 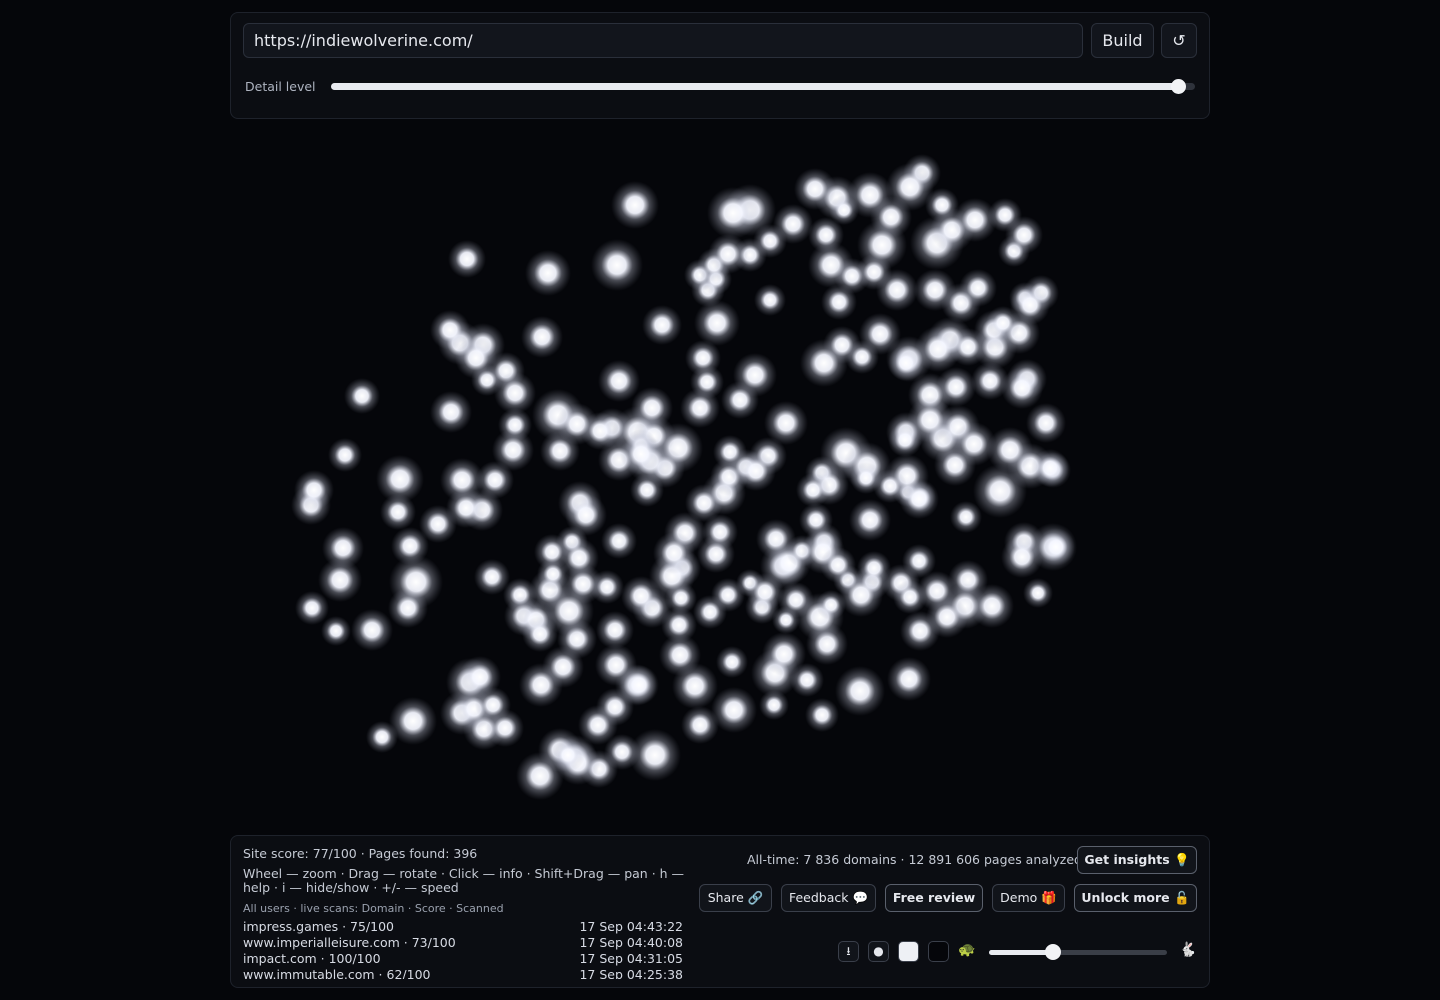 I want to click on speed-slider-thumb, so click(x=1053, y=952).